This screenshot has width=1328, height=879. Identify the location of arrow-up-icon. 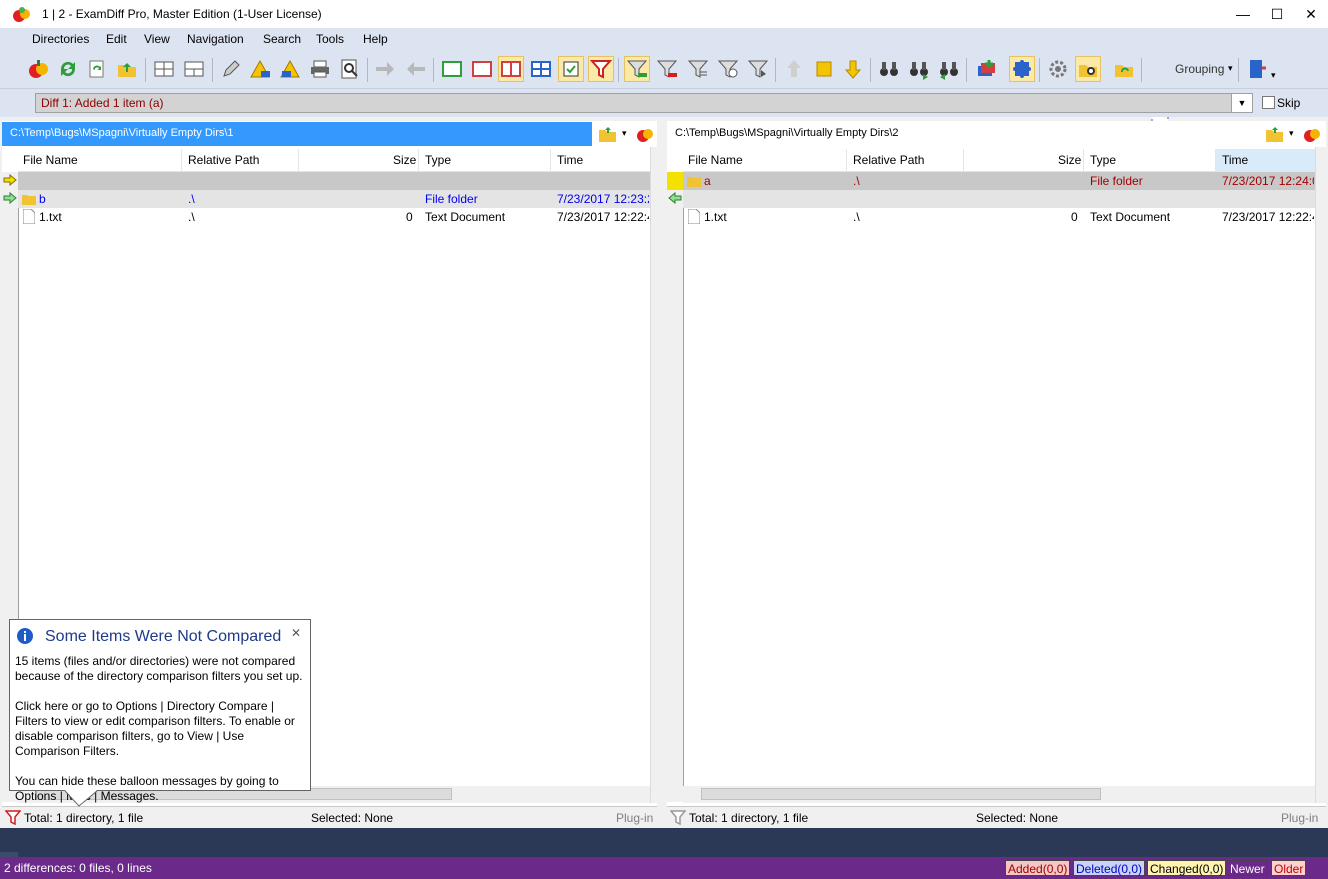
(794, 69).